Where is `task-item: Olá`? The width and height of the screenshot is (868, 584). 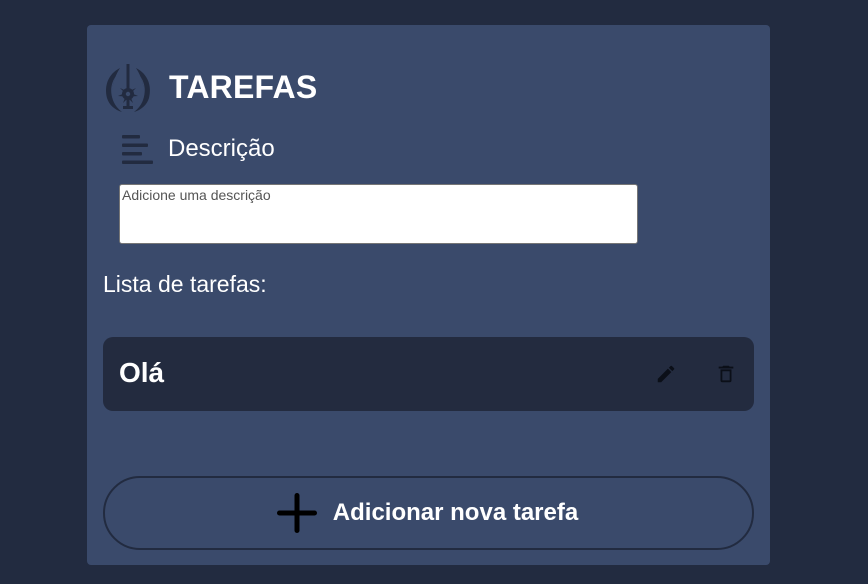 task-item: Olá is located at coordinates (428, 374).